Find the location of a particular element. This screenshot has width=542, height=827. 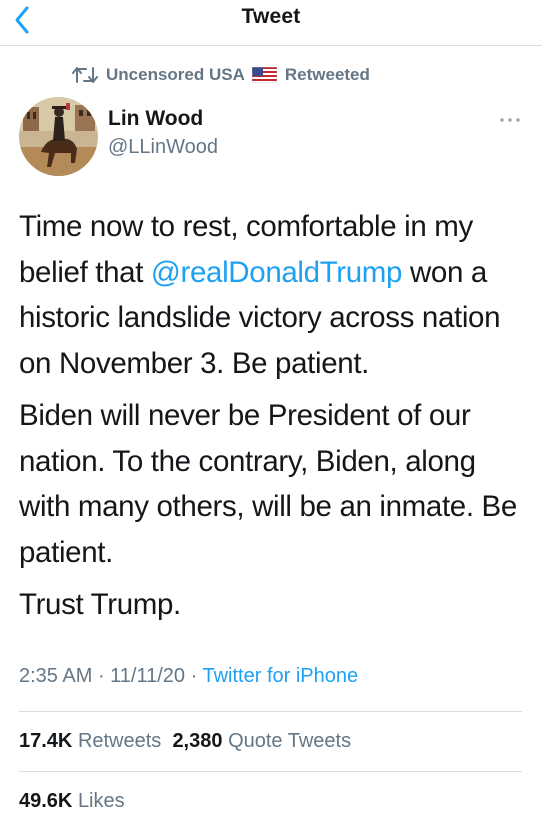

tweet-date: 11/11/20 is located at coordinates (148, 676).